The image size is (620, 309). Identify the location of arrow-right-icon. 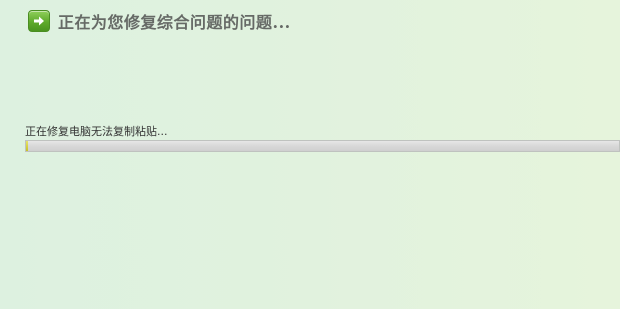
(39, 21).